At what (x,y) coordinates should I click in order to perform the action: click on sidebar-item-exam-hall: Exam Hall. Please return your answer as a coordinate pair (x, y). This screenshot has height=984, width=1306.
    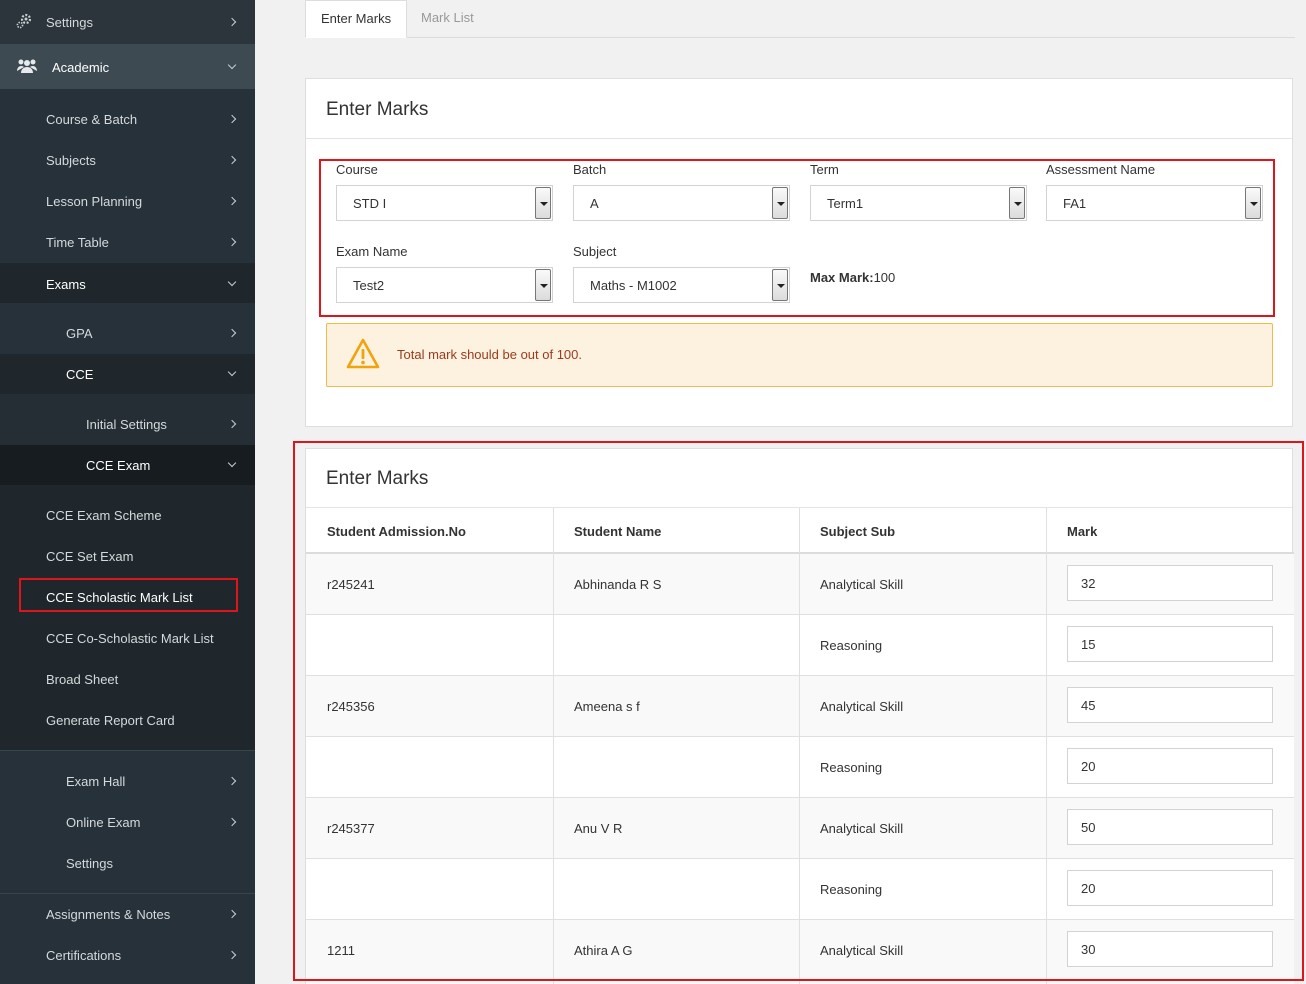
    Looking at the image, I should click on (127, 781).